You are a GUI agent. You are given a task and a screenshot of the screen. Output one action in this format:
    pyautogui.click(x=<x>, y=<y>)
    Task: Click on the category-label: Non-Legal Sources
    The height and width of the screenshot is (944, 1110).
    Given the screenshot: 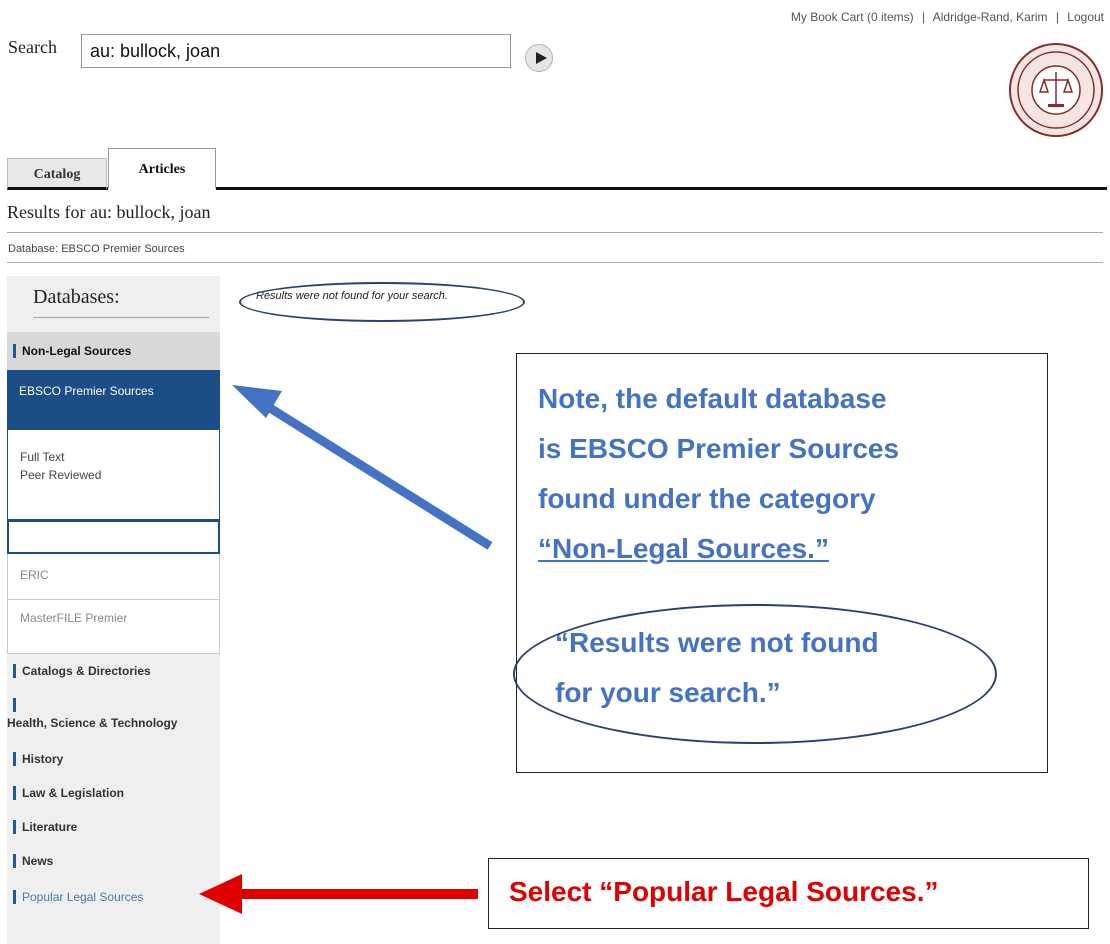 What is the action you would take?
    pyautogui.click(x=77, y=351)
    